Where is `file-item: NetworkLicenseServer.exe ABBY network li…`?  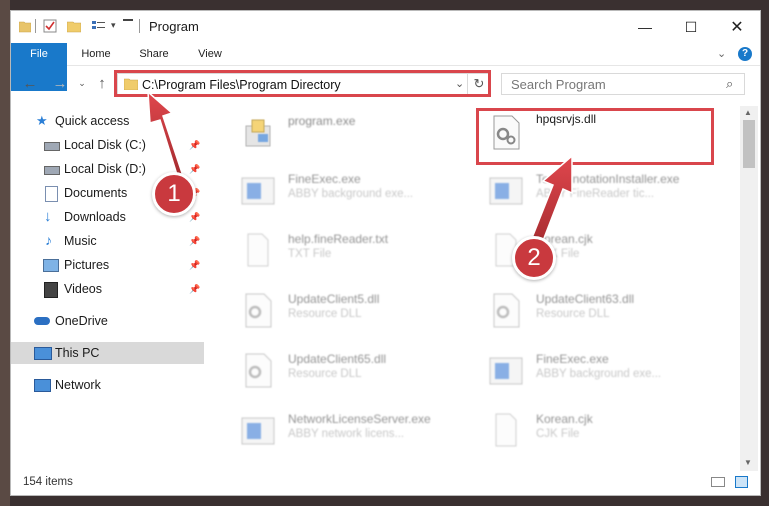
file-item: NetworkLicenseServer.exe ABBY network li… is located at coordinates (346, 430).